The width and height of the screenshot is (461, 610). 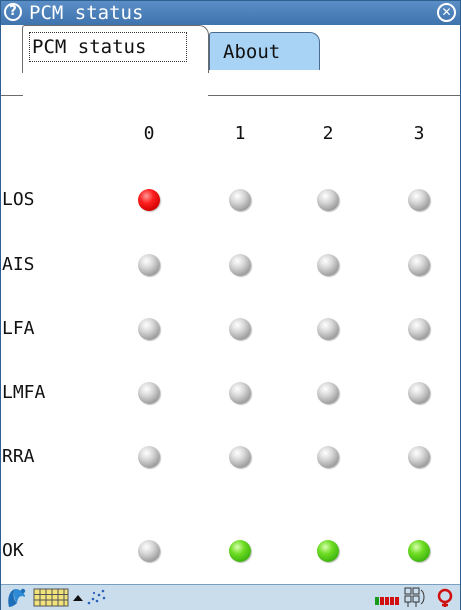 What do you see at coordinates (240, 265) in the screenshot?
I see `status-led-ais-1-grey` at bounding box center [240, 265].